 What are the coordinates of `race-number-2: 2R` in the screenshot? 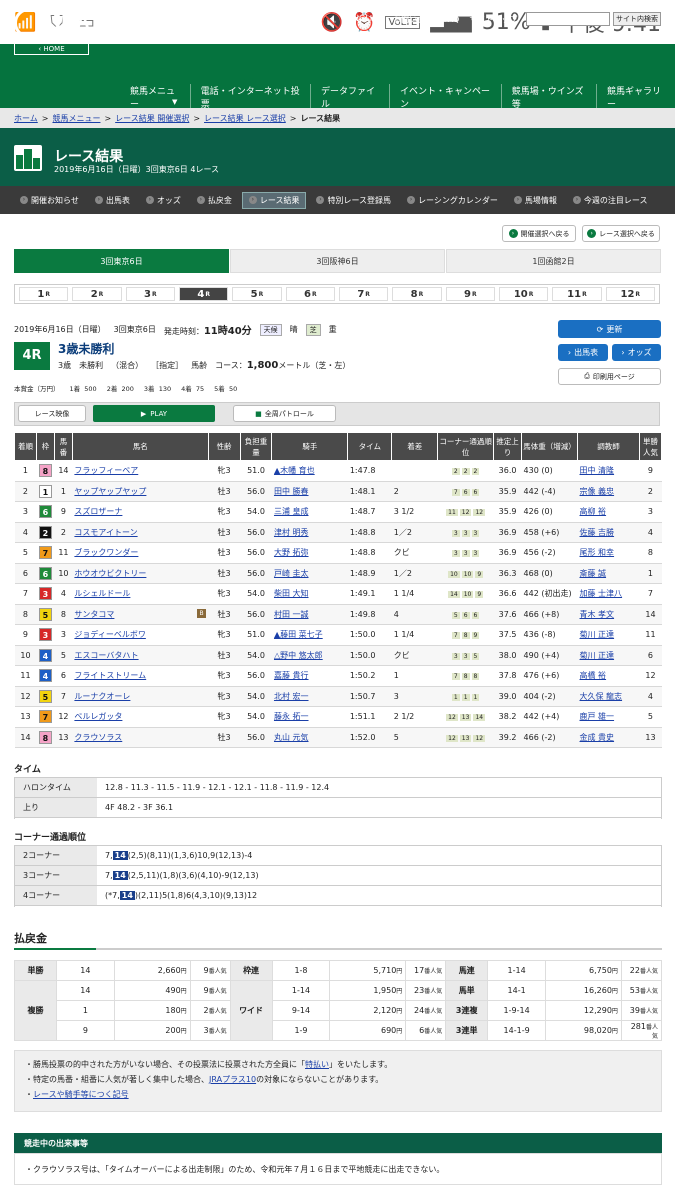 It's located at (97, 294).